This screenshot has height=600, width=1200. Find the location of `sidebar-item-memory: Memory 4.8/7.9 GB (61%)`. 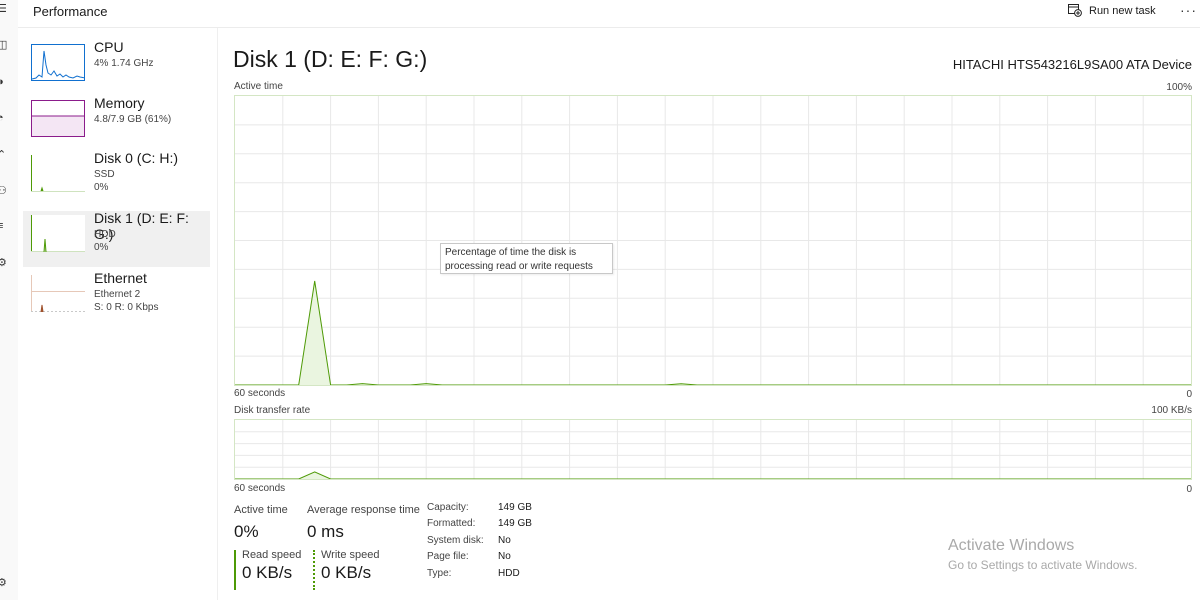

sidebar-item-memory: Memory 4.8/7.9 GB (61%) is located at coordinates (116, 123).